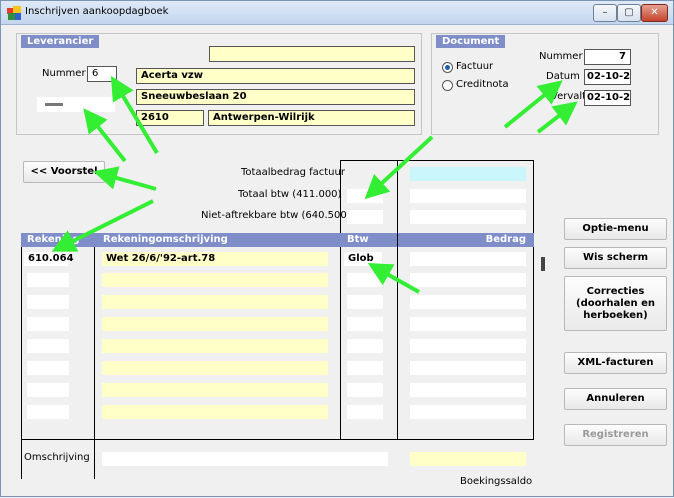 The width and height of the screenshot is (674, 498). Describe the element at coordinates (468, 217) in the screenshot. I see `niet-aftrekbare-bedrag-cell` at that location.